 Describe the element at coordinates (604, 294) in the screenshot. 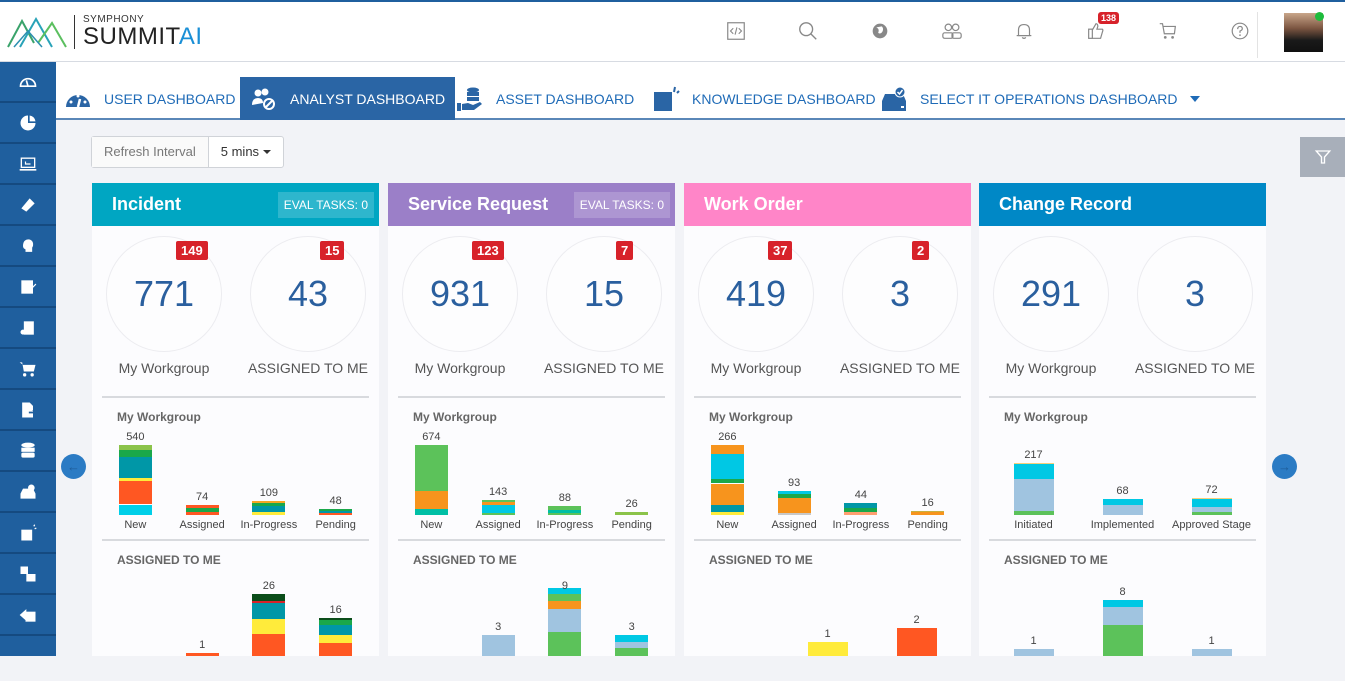

I see `assigned-count-circle: 15` at that location.